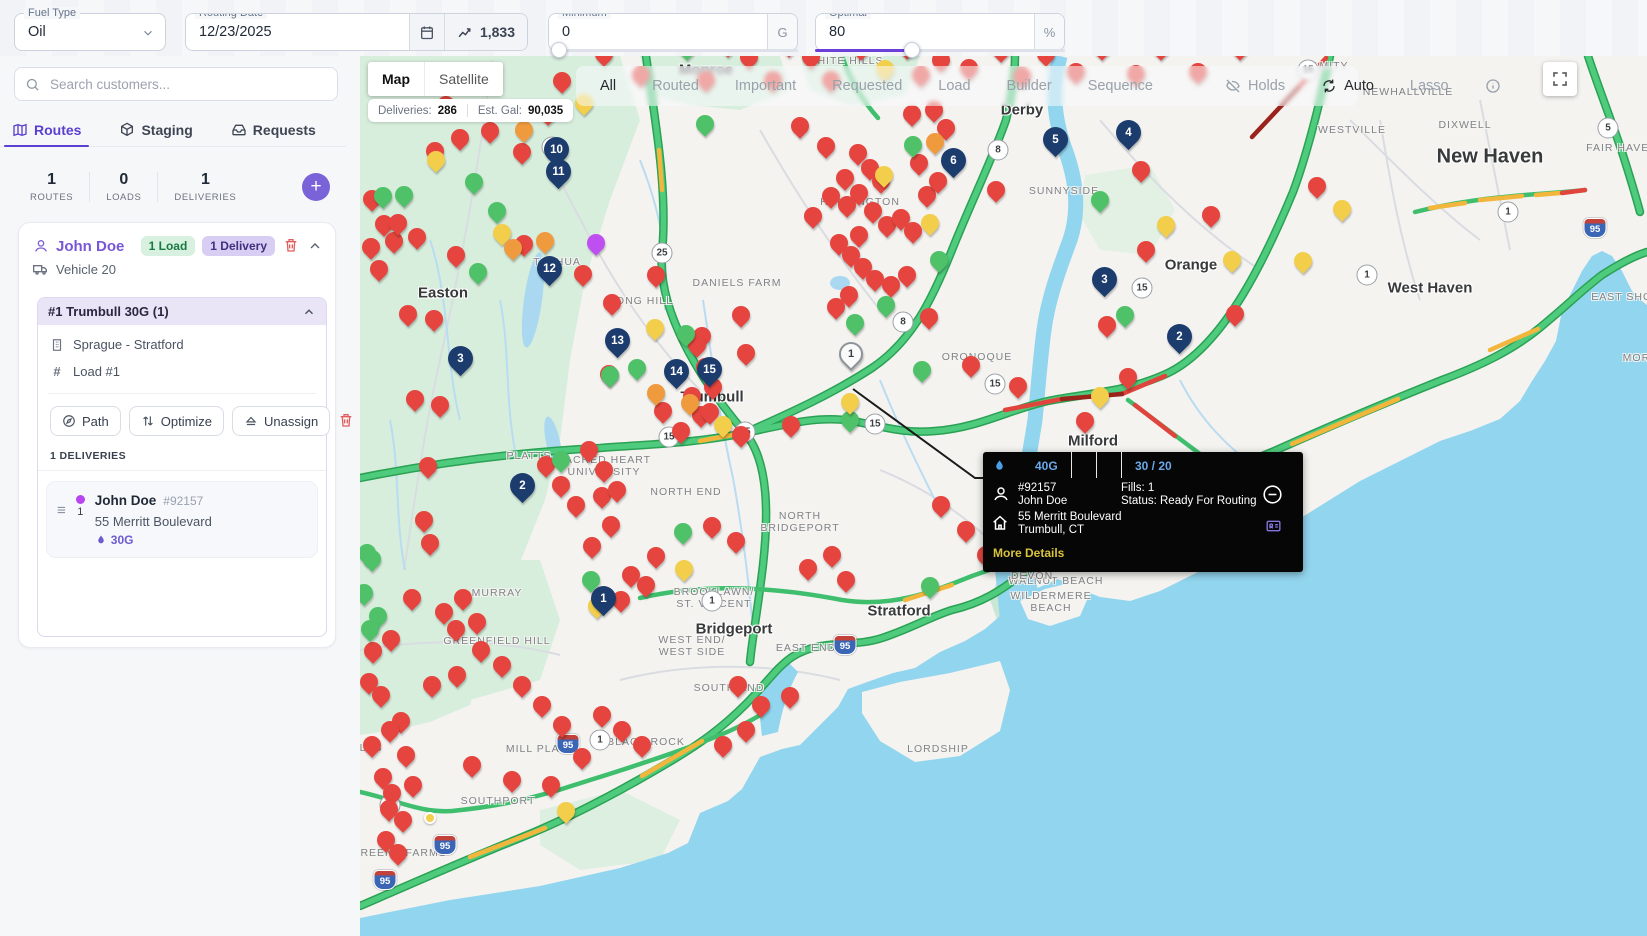 This screenshot has height=936, width=1647. Describe the element at coordinates (584, 16) in the screenshot. I see `minimum-label: Minimum` at that location.